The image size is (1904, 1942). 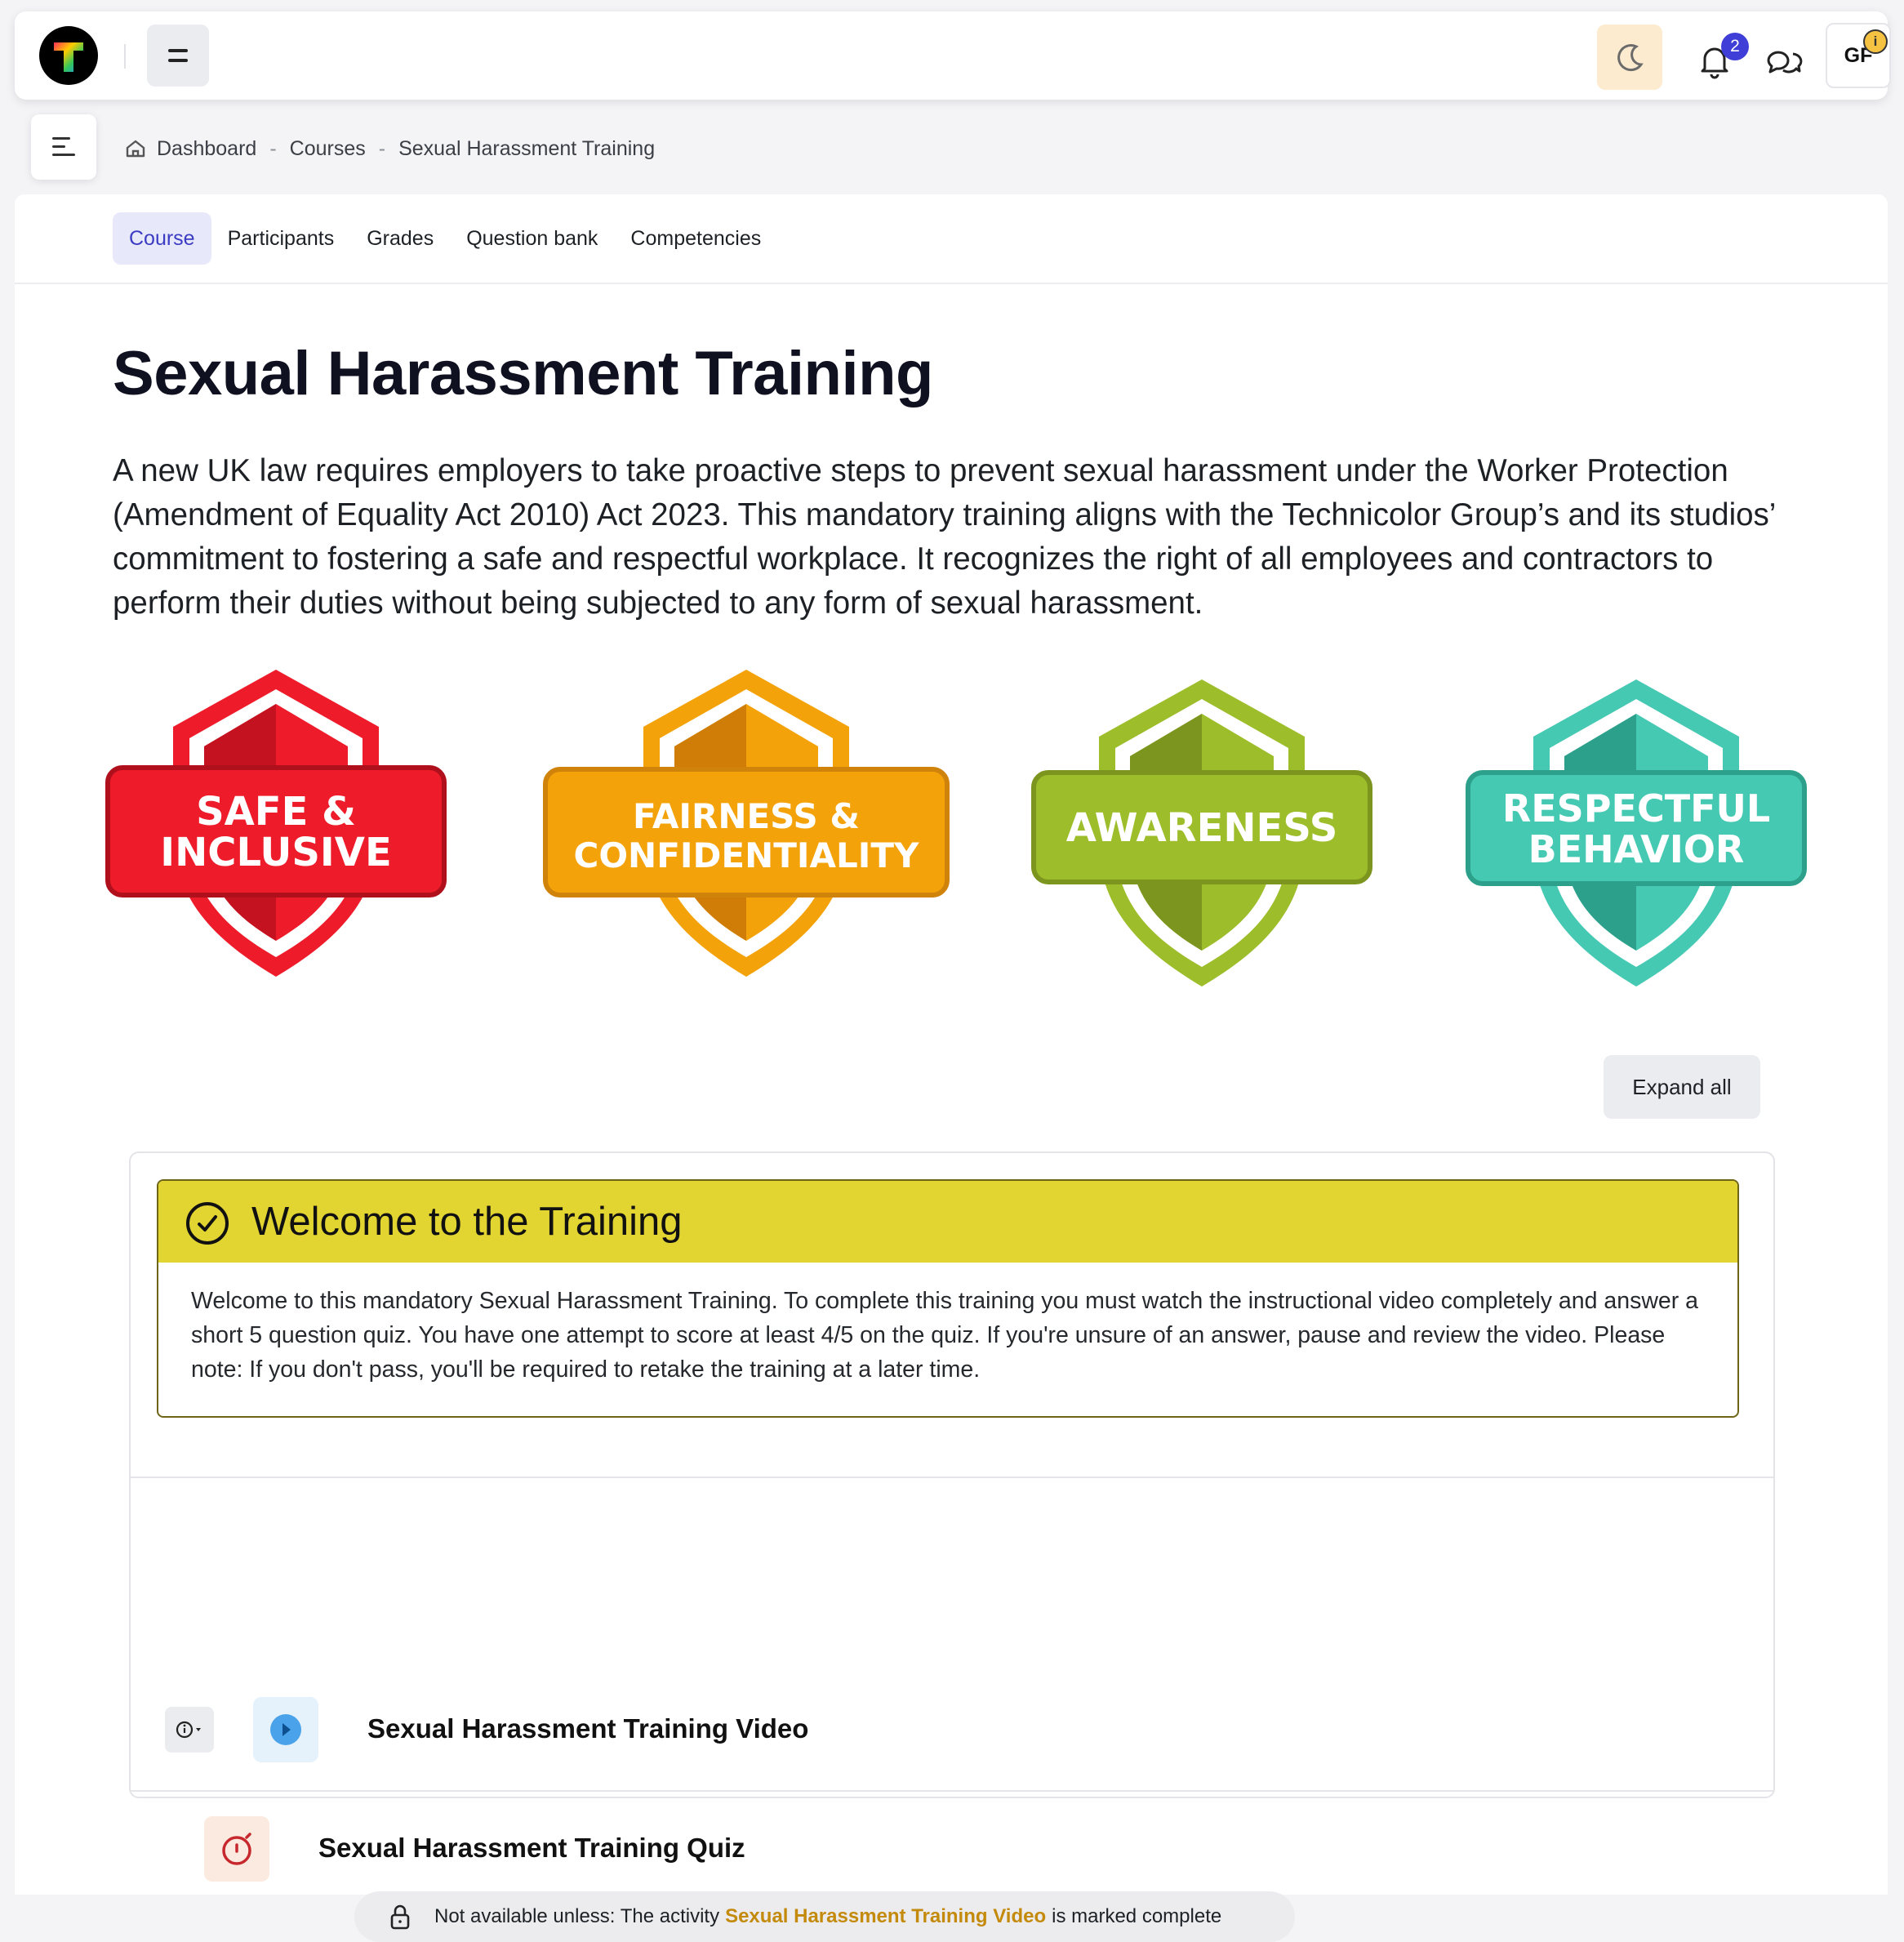 What do you see at coordinates (588, 1728) in the screenshot?
I see `video-activity-link: Sexual Harassment Training Video` at bounding box center [588, 1728].